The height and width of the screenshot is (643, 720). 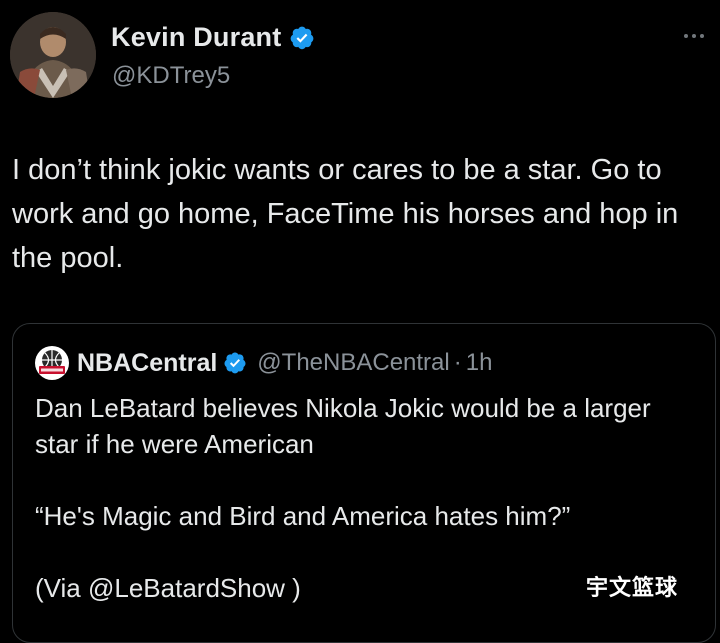 What do you see at coordinates (196, 37) in the screenshot?
I see `author-name: Kevin Durant` at bounding box center [196, 37].